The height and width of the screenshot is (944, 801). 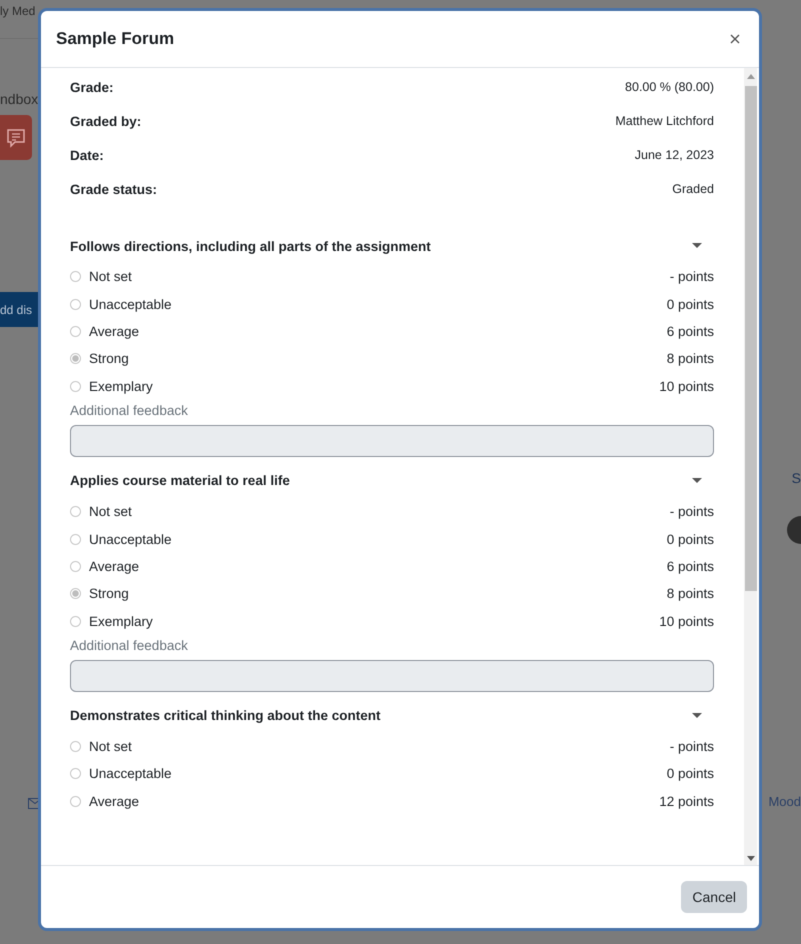 I want to click on chat-icon, so click(x=16, y=137).